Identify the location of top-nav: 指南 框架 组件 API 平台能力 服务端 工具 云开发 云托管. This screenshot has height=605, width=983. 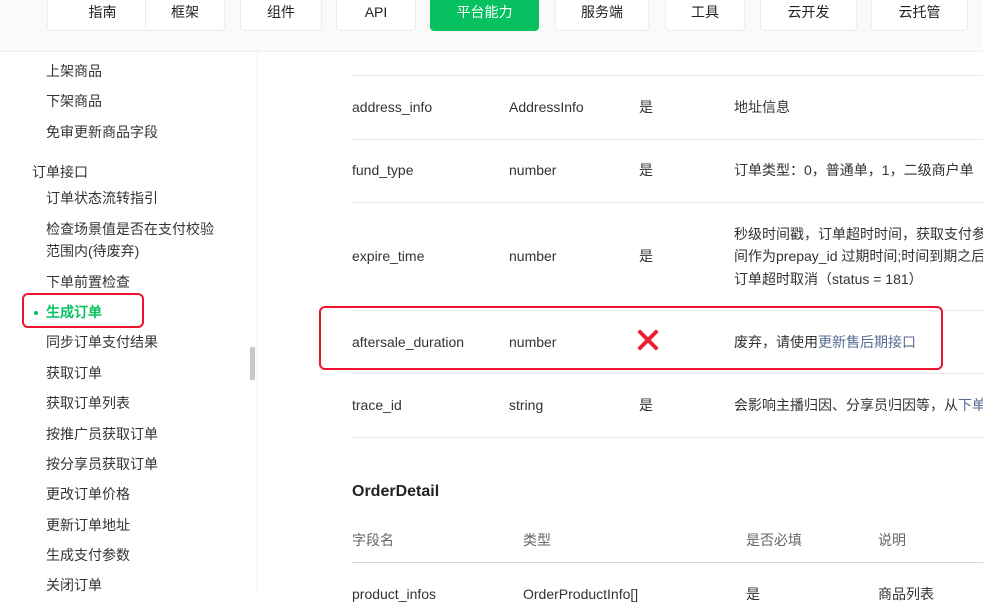
(491, 26).